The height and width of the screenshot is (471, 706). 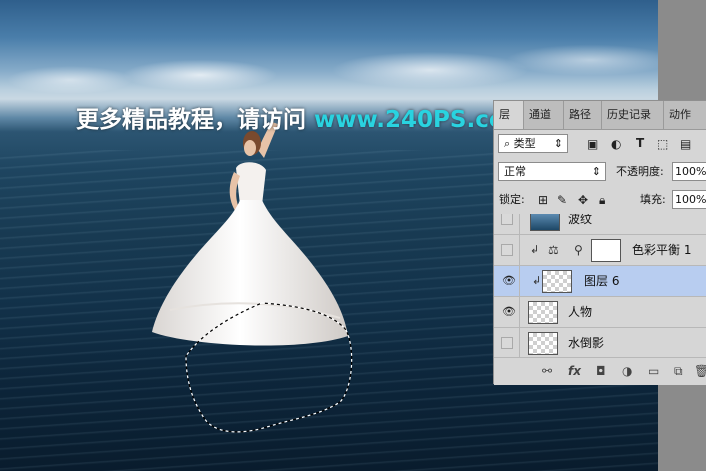 What do you see at coordinates (600, 312) in the screenshot?
I see `layer-row: 👁︎ 人物` at bounding box center [600, 312].